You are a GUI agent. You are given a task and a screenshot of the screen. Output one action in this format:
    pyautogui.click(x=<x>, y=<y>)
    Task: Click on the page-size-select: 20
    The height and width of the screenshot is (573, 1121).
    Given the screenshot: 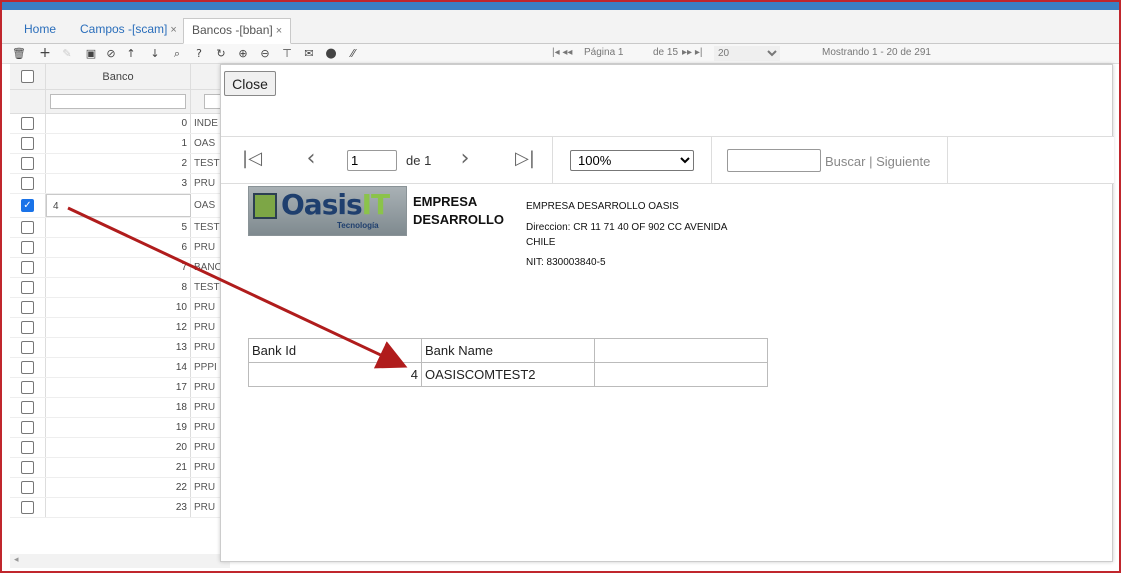 What is the action you would take?
    pyautogui.click(x=747, y=53)
    